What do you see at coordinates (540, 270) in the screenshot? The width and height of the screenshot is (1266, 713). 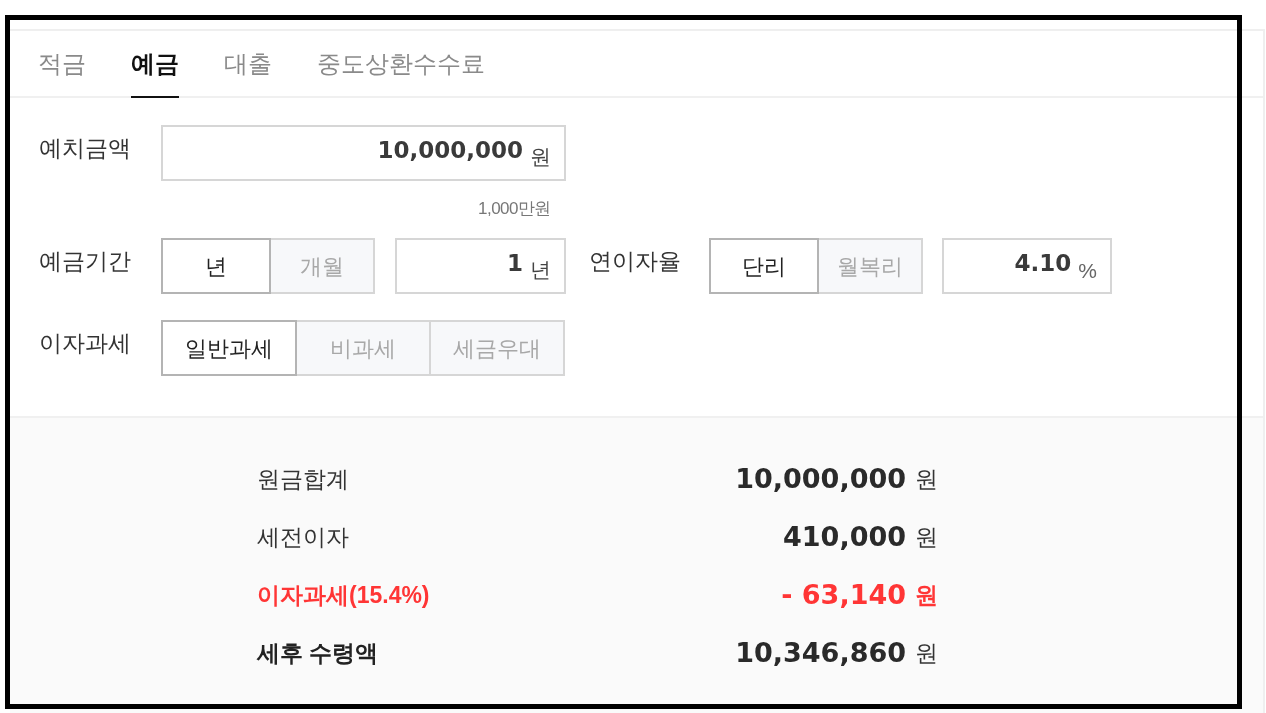 I see `unit-label: 년` at bounding box center [540, 270].